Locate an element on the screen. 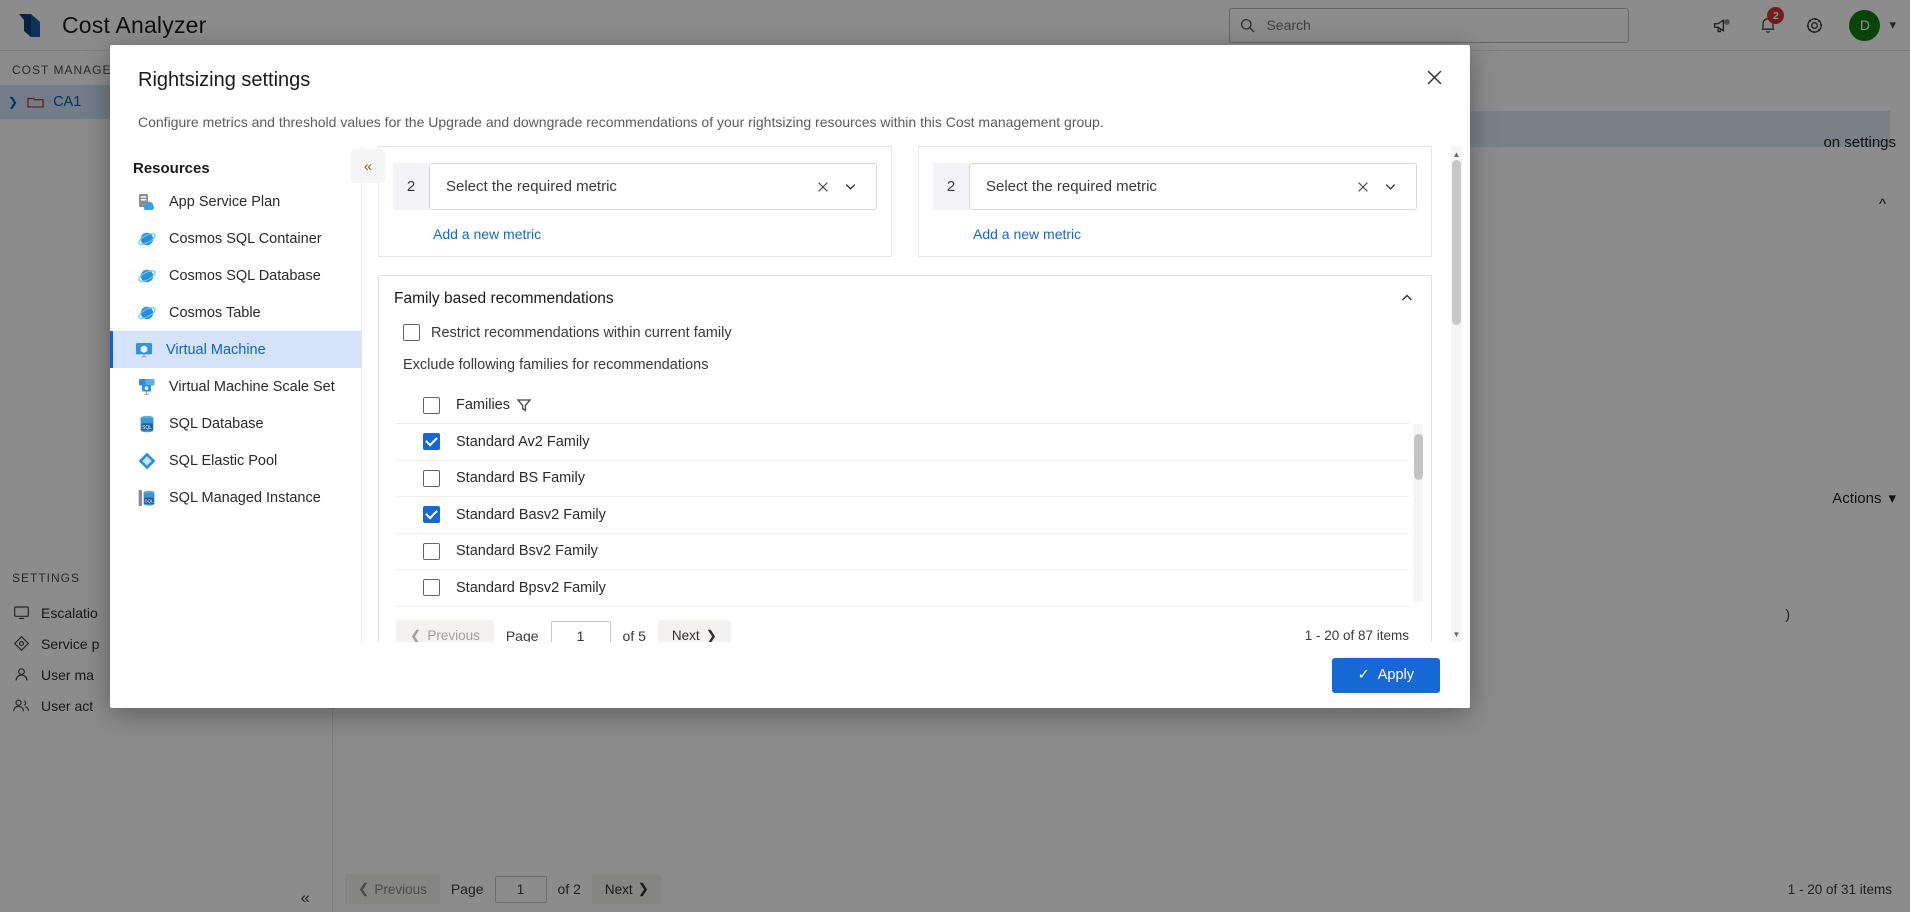  select-all-checkbox is located at coordinates (431, 405).